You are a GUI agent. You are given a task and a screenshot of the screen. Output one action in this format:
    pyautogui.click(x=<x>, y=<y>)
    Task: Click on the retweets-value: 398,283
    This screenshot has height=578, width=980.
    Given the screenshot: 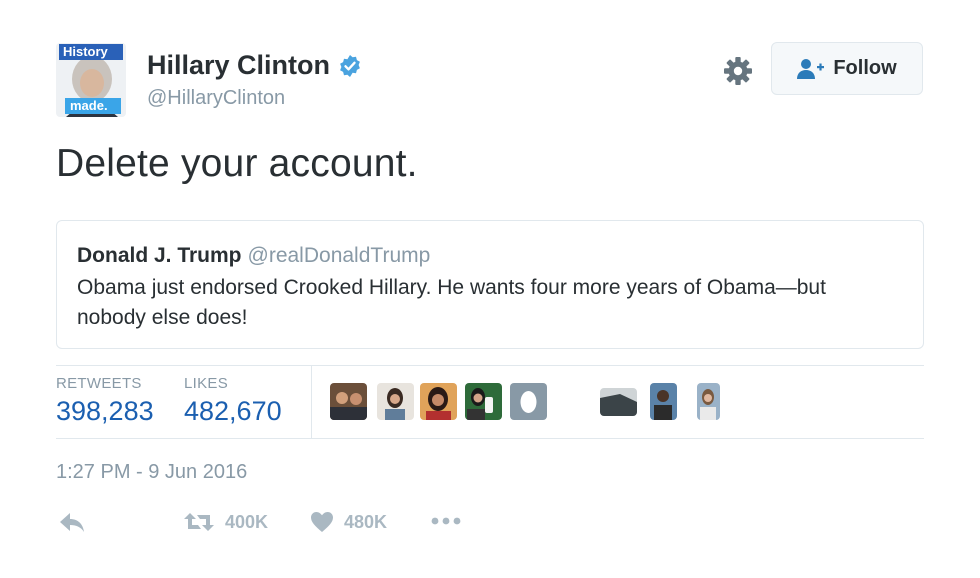 What is the action you would take?
    pyautogui.click(x=105, y=411)
    